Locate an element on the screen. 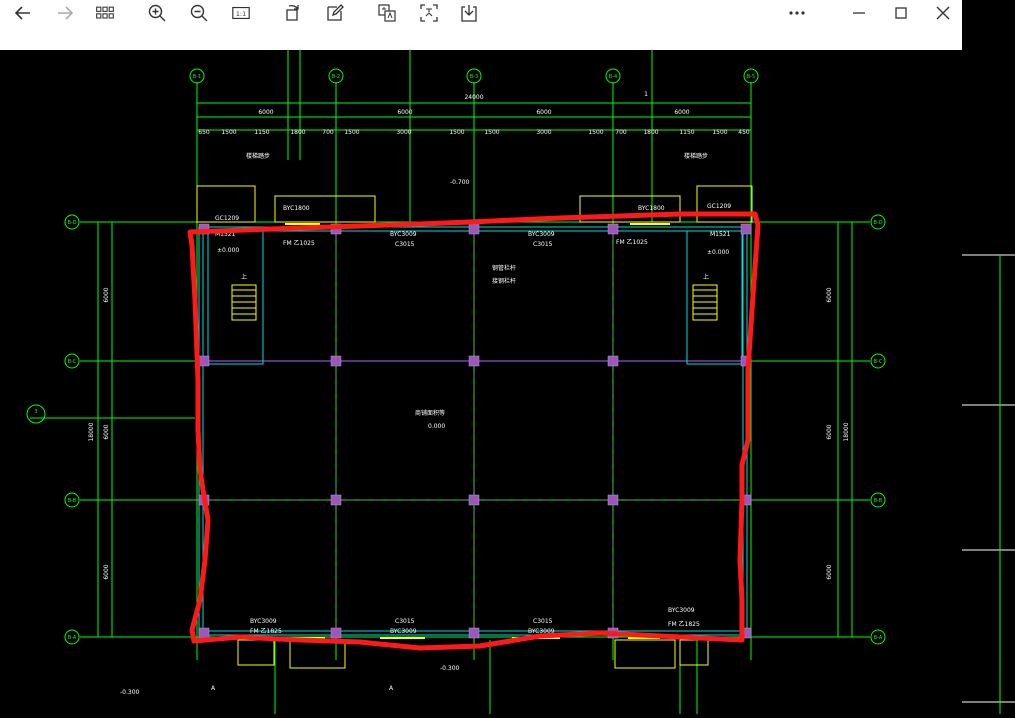 Image resolution: width=1015 pixels, height=718 pixels. arrow-left-icon is located at coordinates (22, 13).